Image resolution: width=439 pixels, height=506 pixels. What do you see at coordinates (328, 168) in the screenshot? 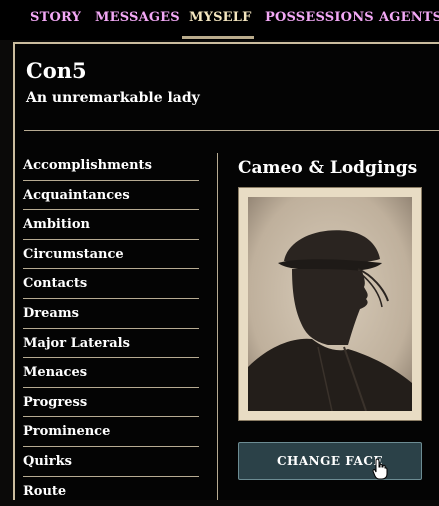
I see `cameo-title: Cameo & Lodgings` at bounding box center [328, 168].